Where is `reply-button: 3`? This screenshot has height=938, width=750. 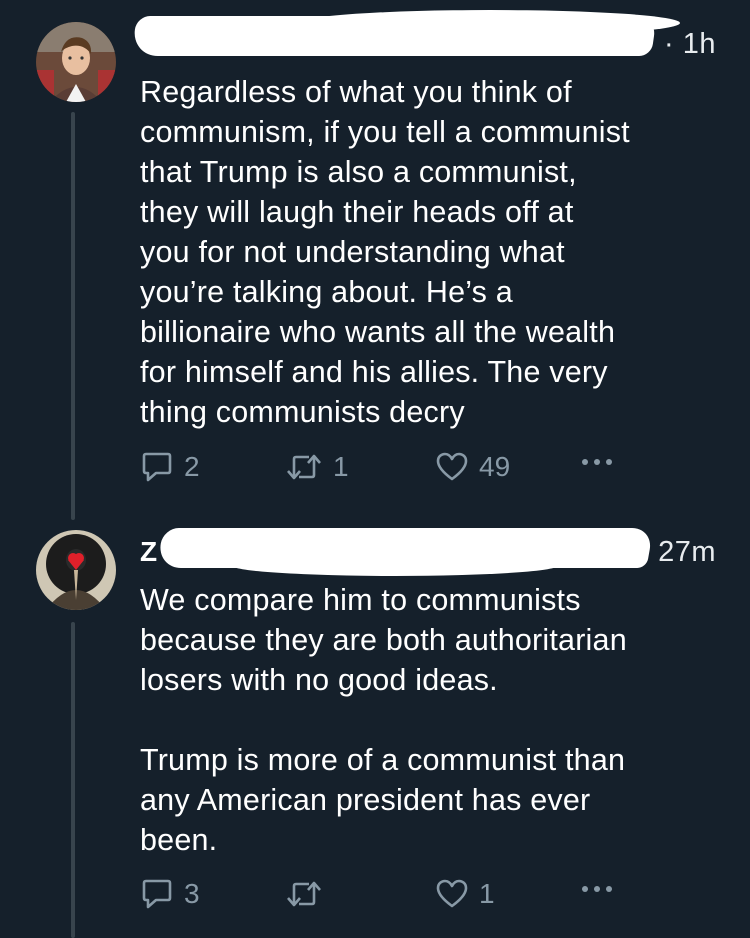
reply-button: 3 is located at coordinates (170, 894).